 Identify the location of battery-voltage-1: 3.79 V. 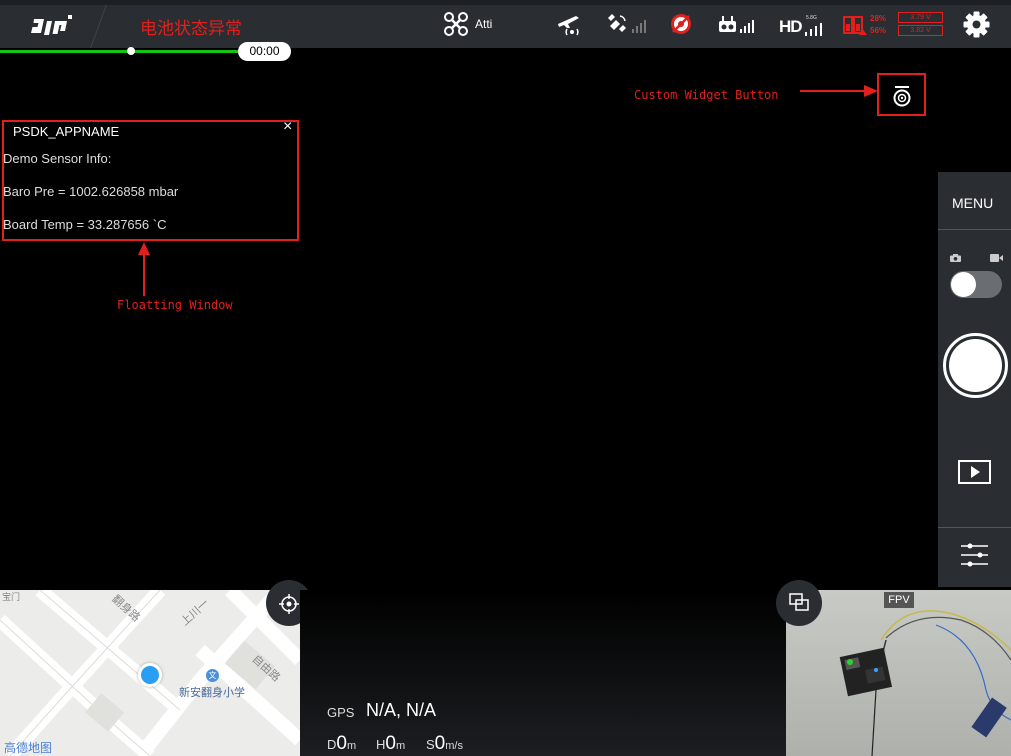
(920, 17).